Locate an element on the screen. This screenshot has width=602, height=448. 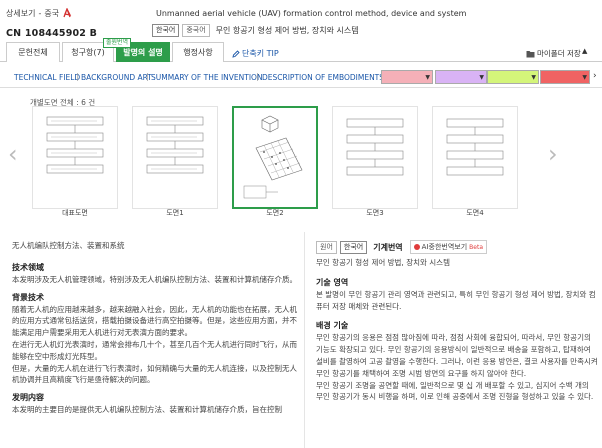
section-heading: 기술 영역 is located at coordinates (332, 282).